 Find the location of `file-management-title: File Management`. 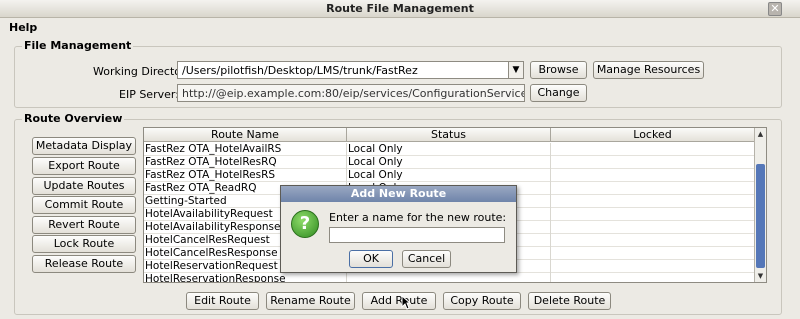

file-management-title: File Management is located at coordinates (78, 45).